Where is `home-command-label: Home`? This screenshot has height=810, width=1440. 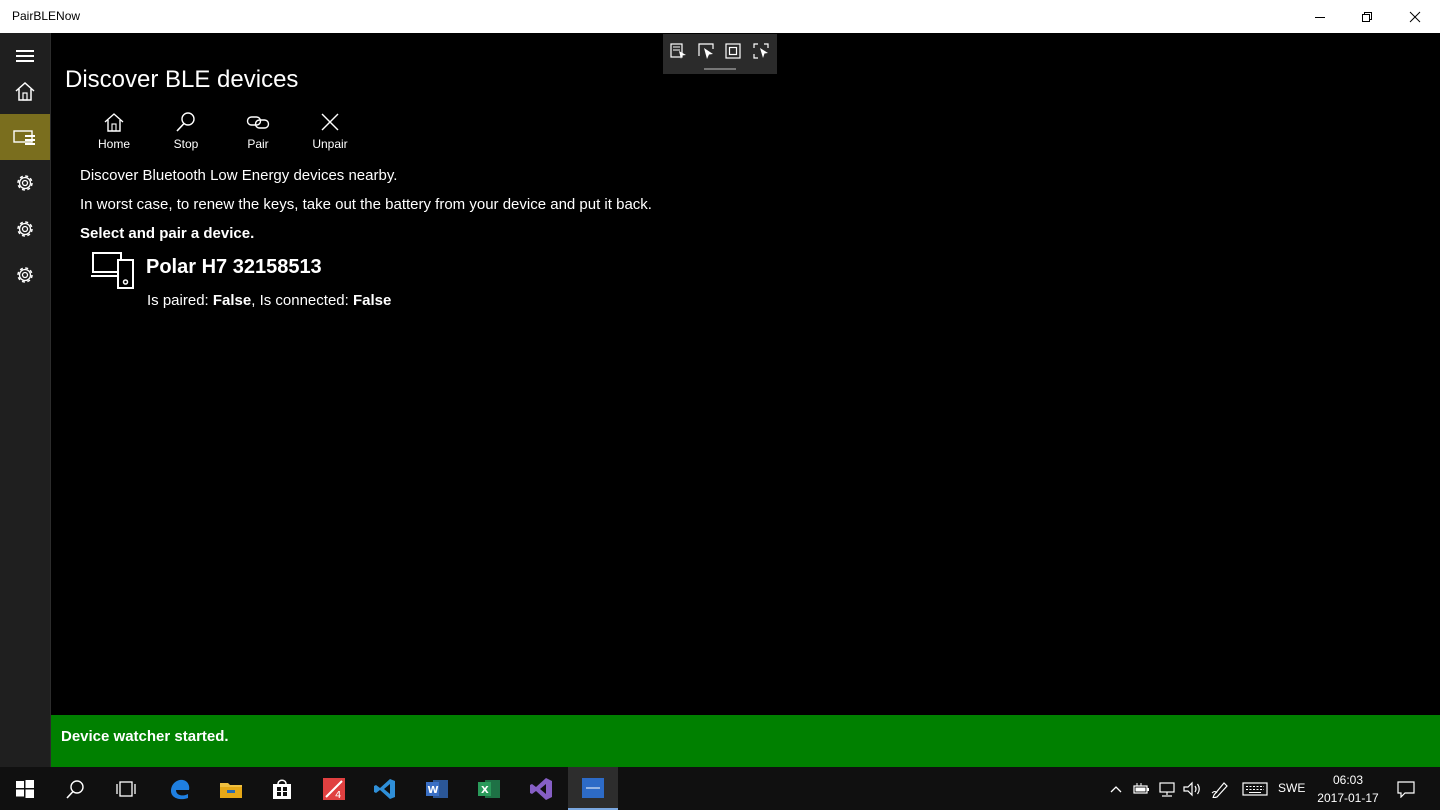 home-command-label: Home is located at coordinates (113, 144).